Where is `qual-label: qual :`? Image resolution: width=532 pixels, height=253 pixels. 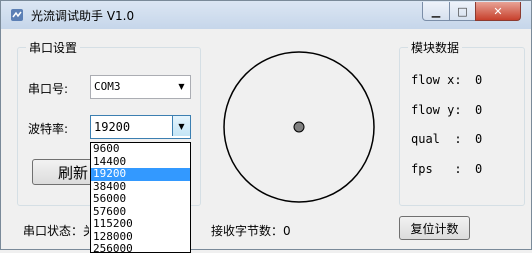
qual-label: qual : is located at coordinates (436, 139).